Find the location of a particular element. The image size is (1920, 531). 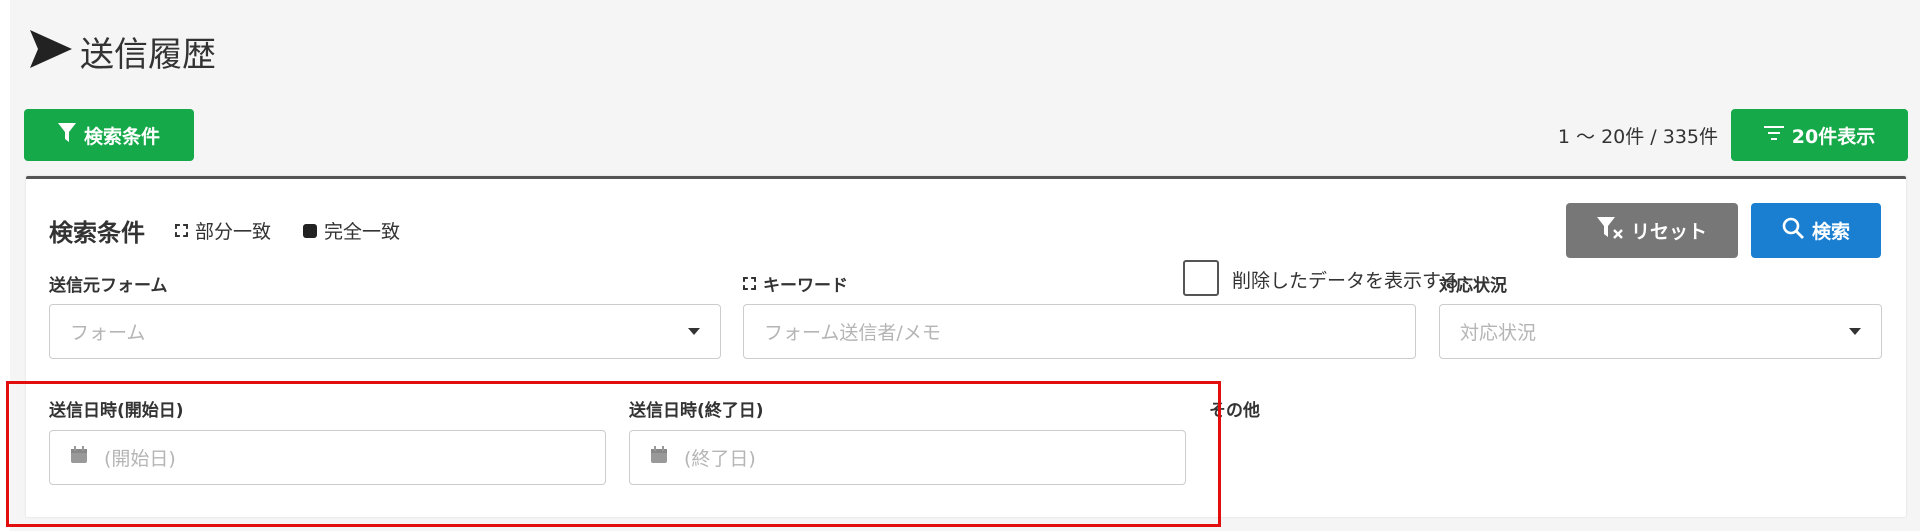

legend-partial-match: 部分一致 is located at coordinates (223, 230).